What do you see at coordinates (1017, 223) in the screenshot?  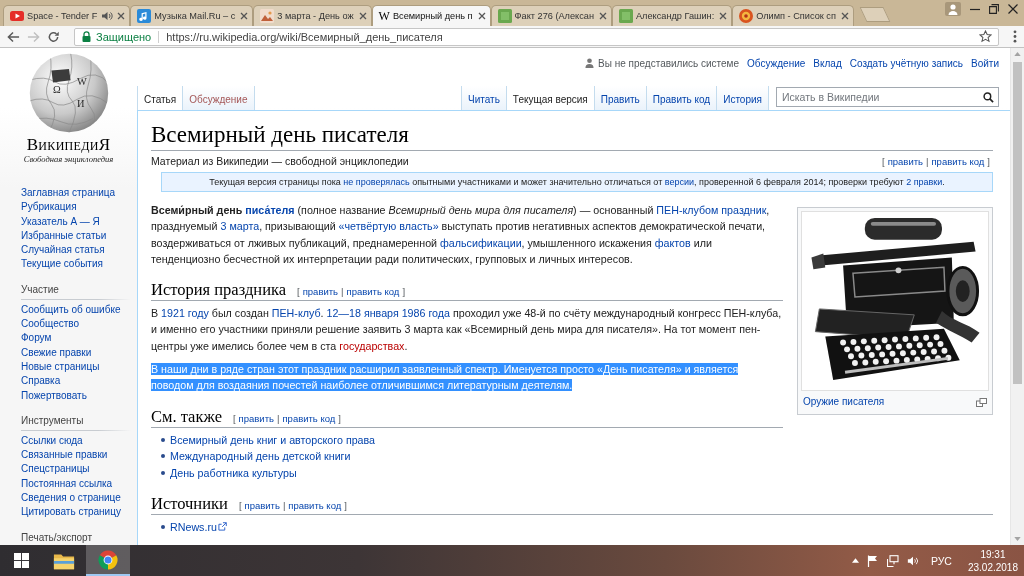 I see `scrollbar-thumb` at bounding box center [1017, 223].